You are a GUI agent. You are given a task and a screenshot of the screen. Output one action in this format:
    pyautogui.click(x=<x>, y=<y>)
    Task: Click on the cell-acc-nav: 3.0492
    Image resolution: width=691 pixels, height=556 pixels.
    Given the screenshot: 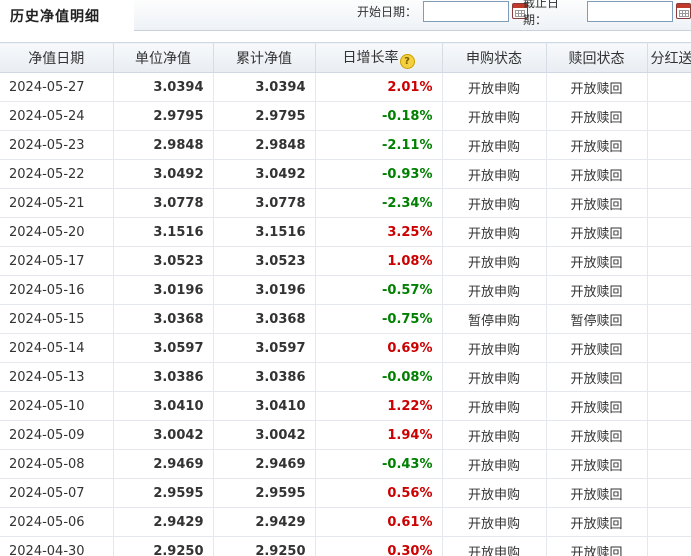 What is the action you would take?
    pyautogui.click(x=264, y=174)
    